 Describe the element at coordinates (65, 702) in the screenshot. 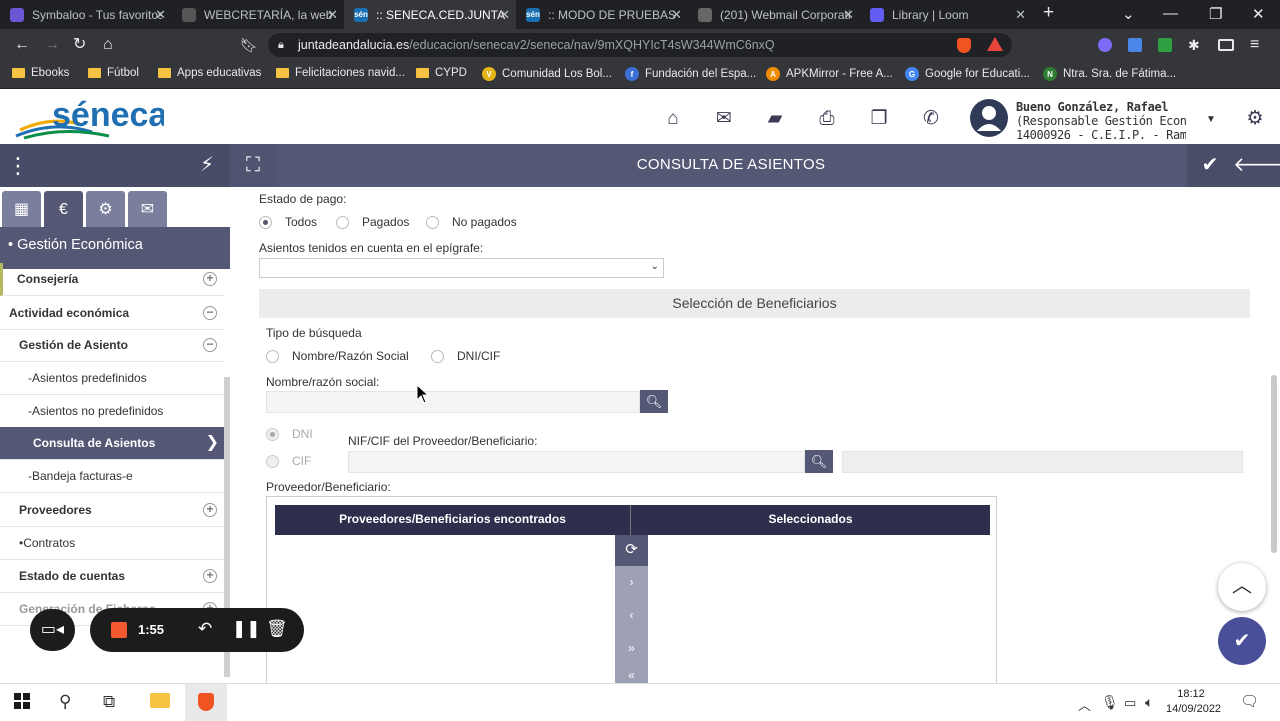

I see `search-icon: ⚲` at that location.